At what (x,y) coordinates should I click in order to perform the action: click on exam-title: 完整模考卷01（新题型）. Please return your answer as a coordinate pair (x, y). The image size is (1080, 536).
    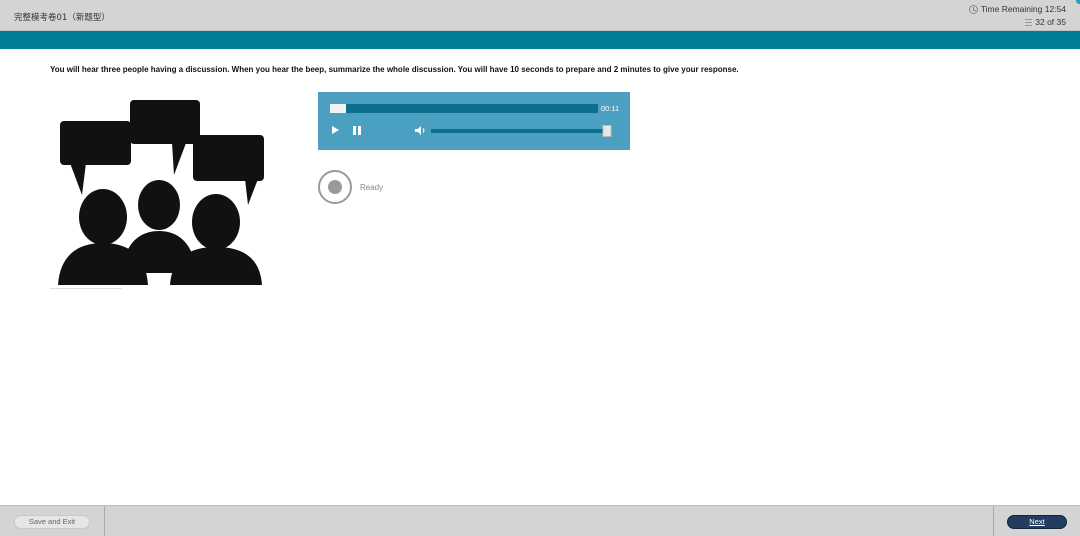
    Looking at the image, I should click on (62, 18).